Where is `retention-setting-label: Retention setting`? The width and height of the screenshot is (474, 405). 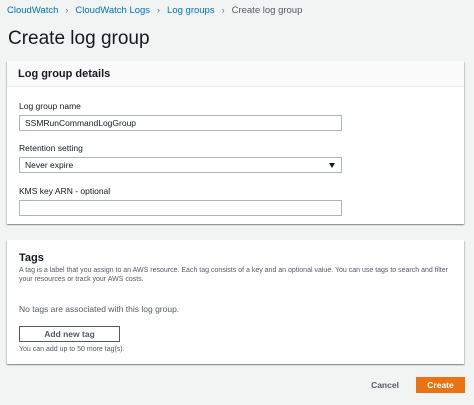 retention-setting-label: Retention setting is located at coordinates (51, 148).